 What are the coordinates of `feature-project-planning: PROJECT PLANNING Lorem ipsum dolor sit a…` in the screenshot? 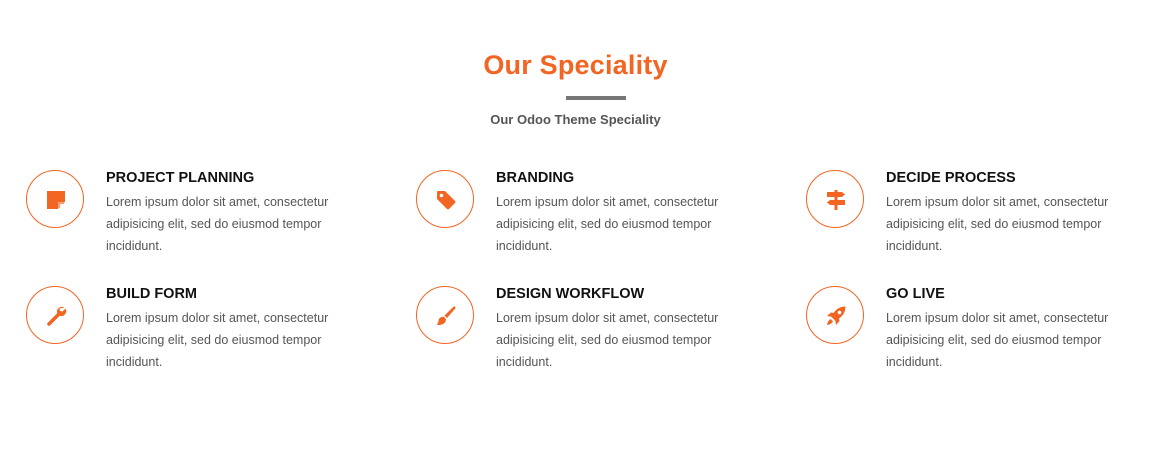 It's located at (186, 220).